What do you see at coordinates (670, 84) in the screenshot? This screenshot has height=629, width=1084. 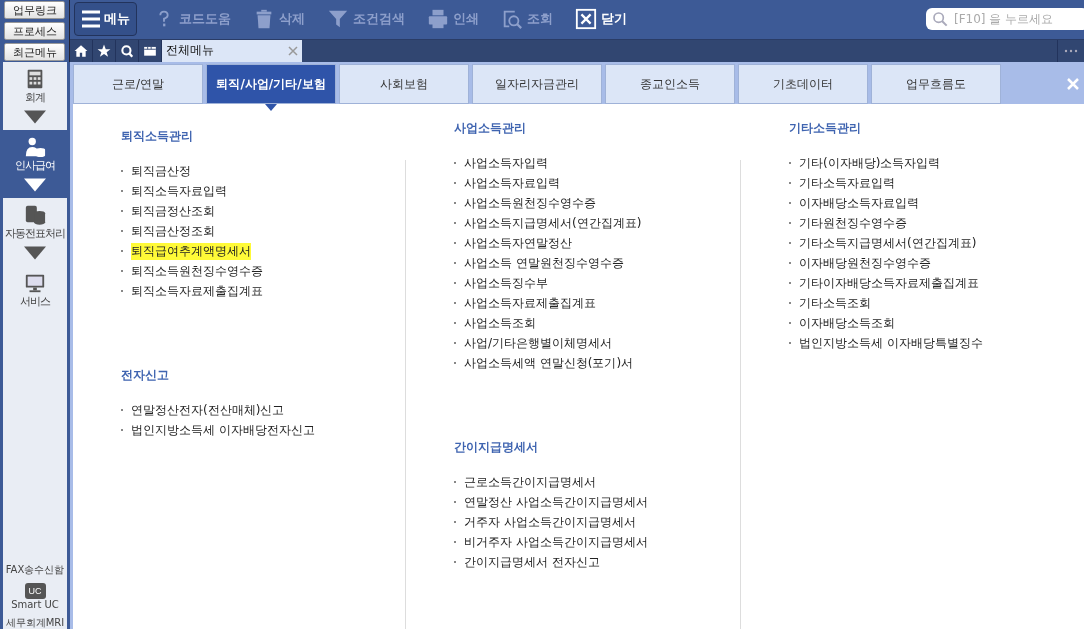 I see `category-tab: 종교인소득` at bounding box center [670, 84].